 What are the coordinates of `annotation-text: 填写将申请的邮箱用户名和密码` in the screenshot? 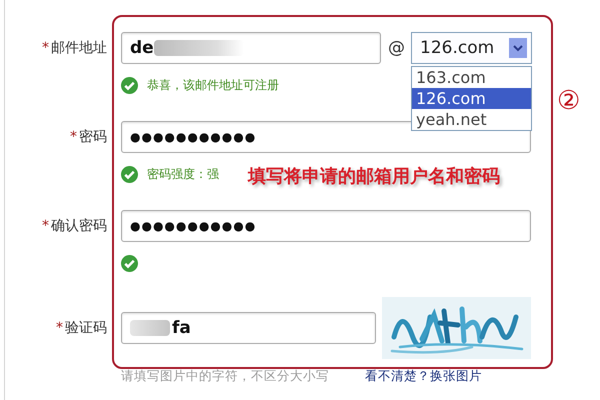 It's located at (374, 176).